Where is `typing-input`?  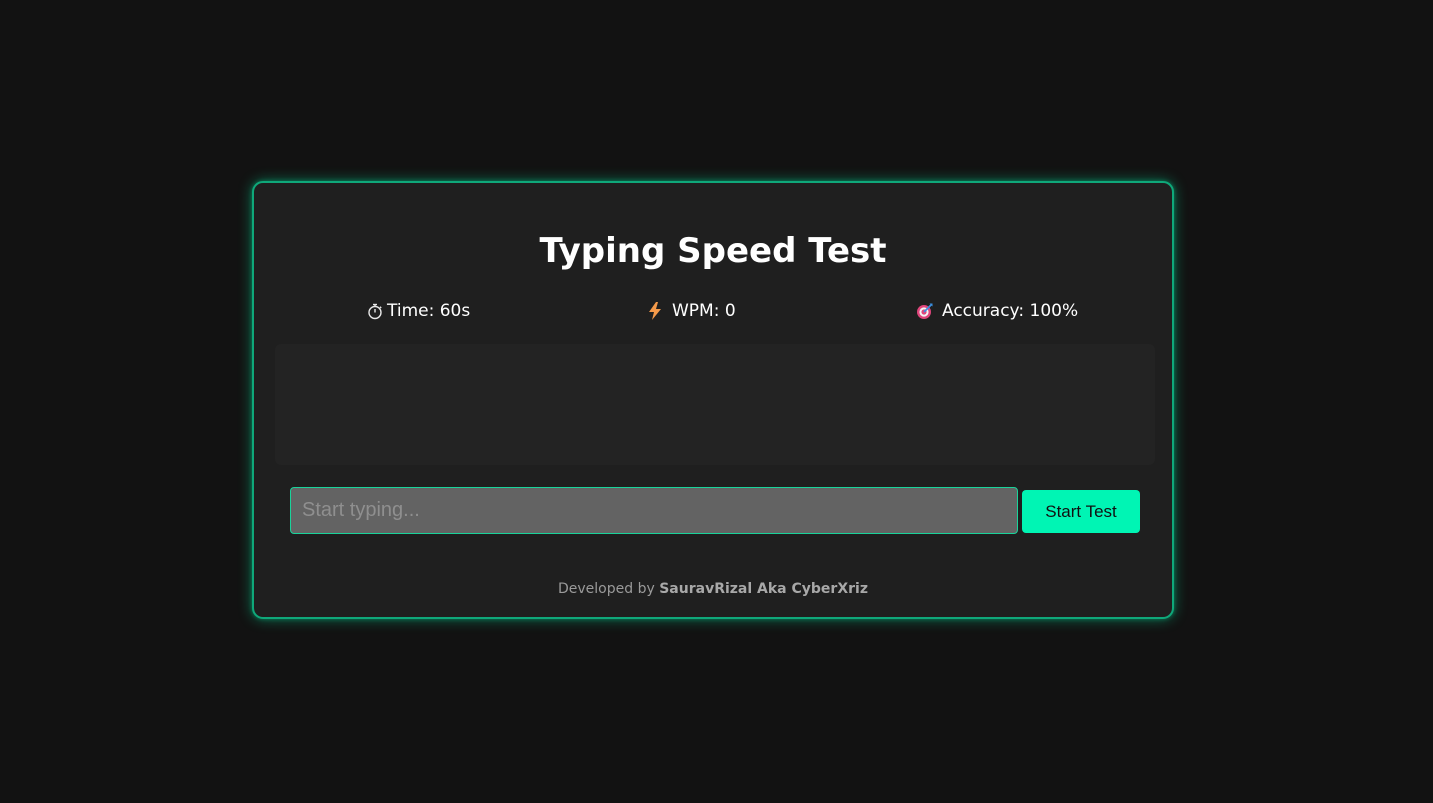 typing-input is located at coordinates (654, 510).